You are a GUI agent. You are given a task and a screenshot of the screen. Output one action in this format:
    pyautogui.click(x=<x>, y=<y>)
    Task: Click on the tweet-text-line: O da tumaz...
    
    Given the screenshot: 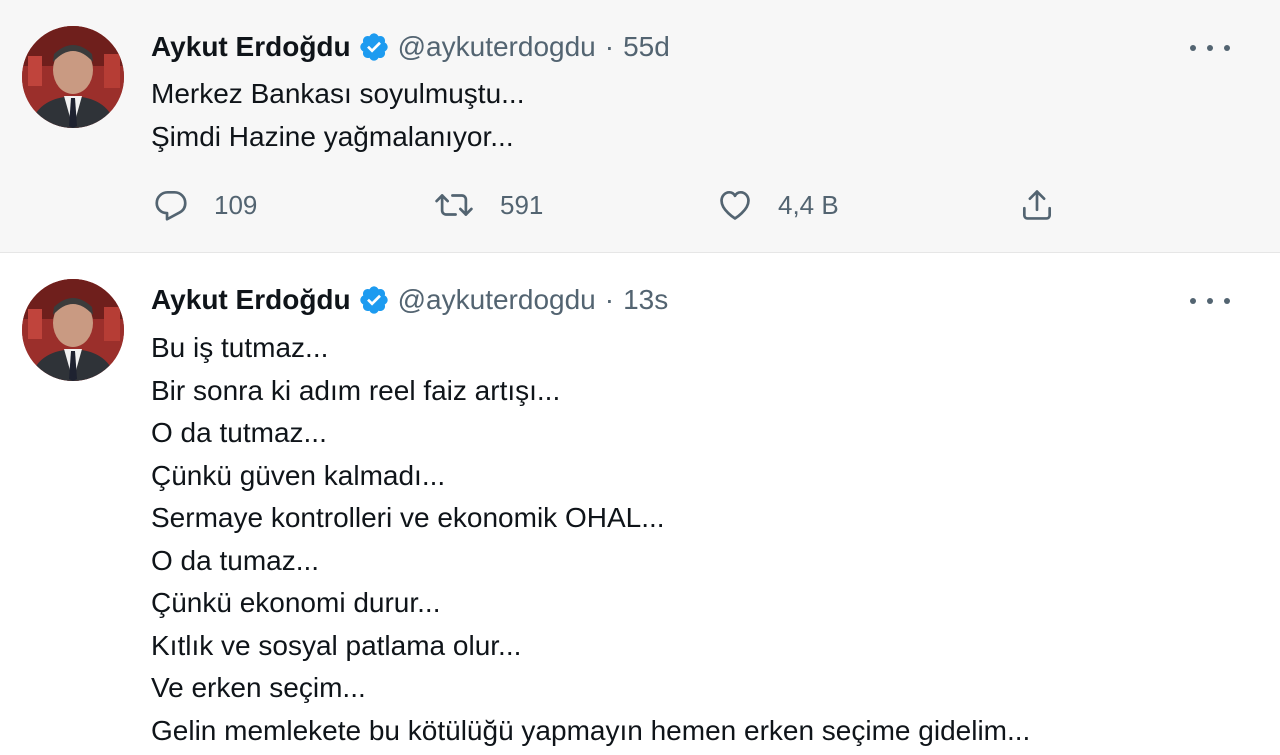 What is the action you would take?
    pyautogui.click(x=235, y=560)
    